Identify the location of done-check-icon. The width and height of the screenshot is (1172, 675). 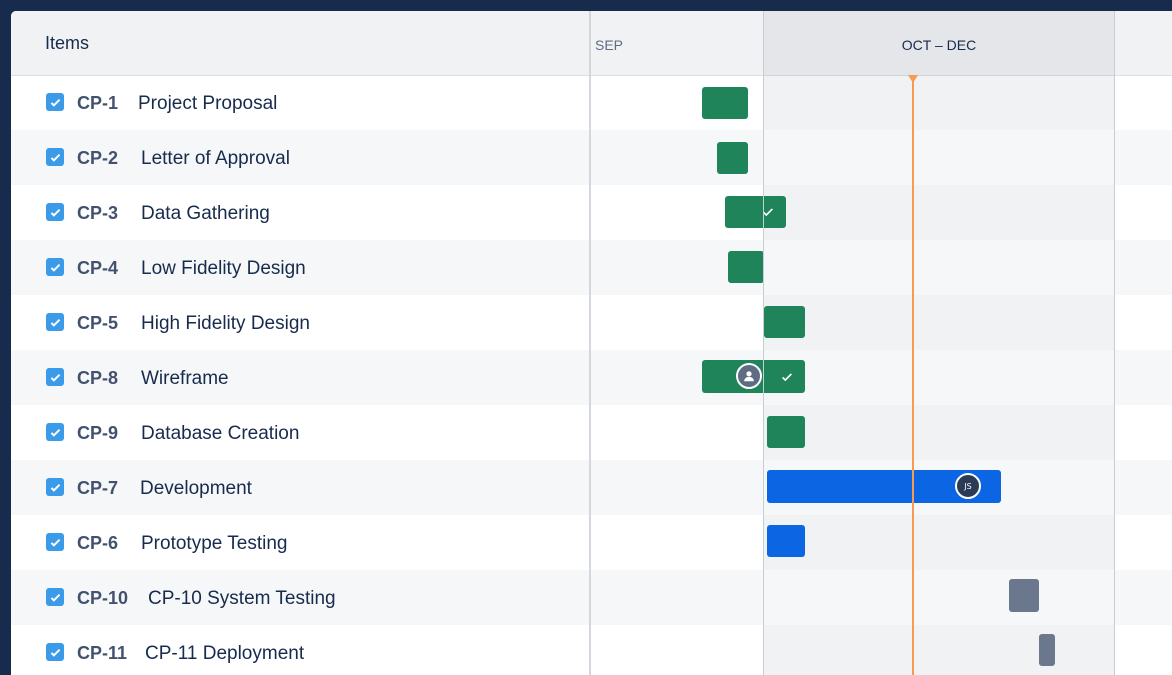
(787, 376).